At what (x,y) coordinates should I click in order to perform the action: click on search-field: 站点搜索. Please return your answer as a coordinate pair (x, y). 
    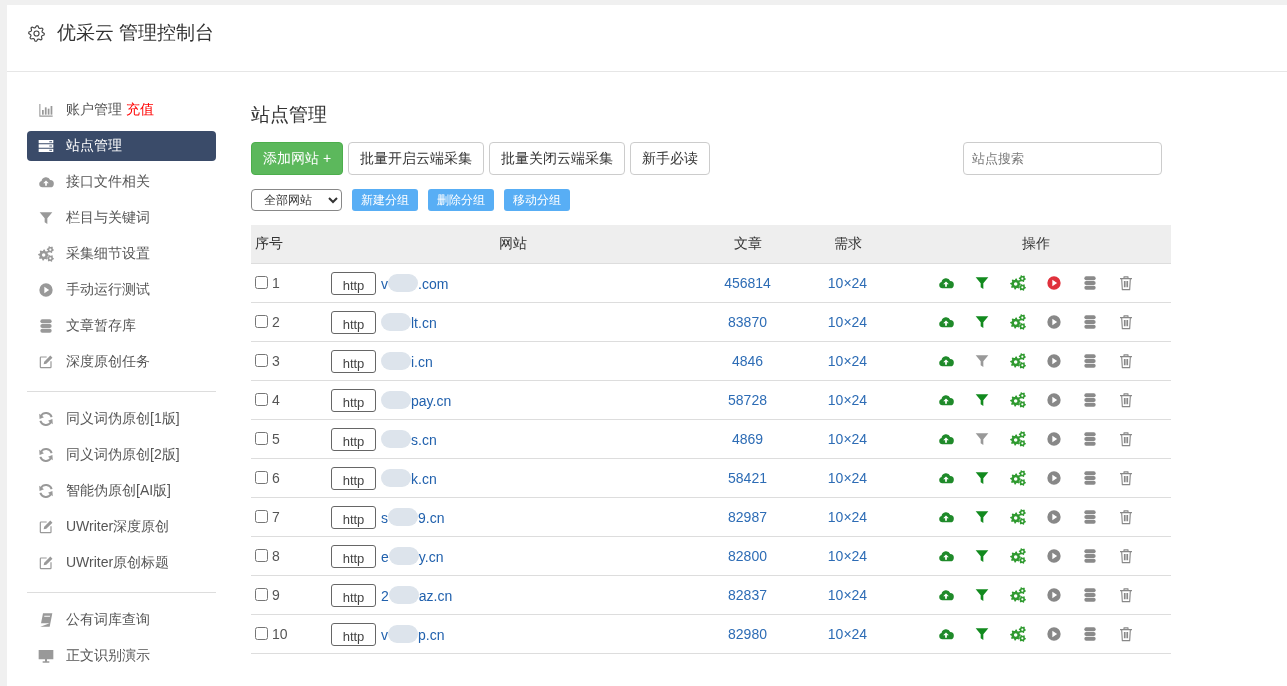
    Looking at the image, I should click on (1062, 158).